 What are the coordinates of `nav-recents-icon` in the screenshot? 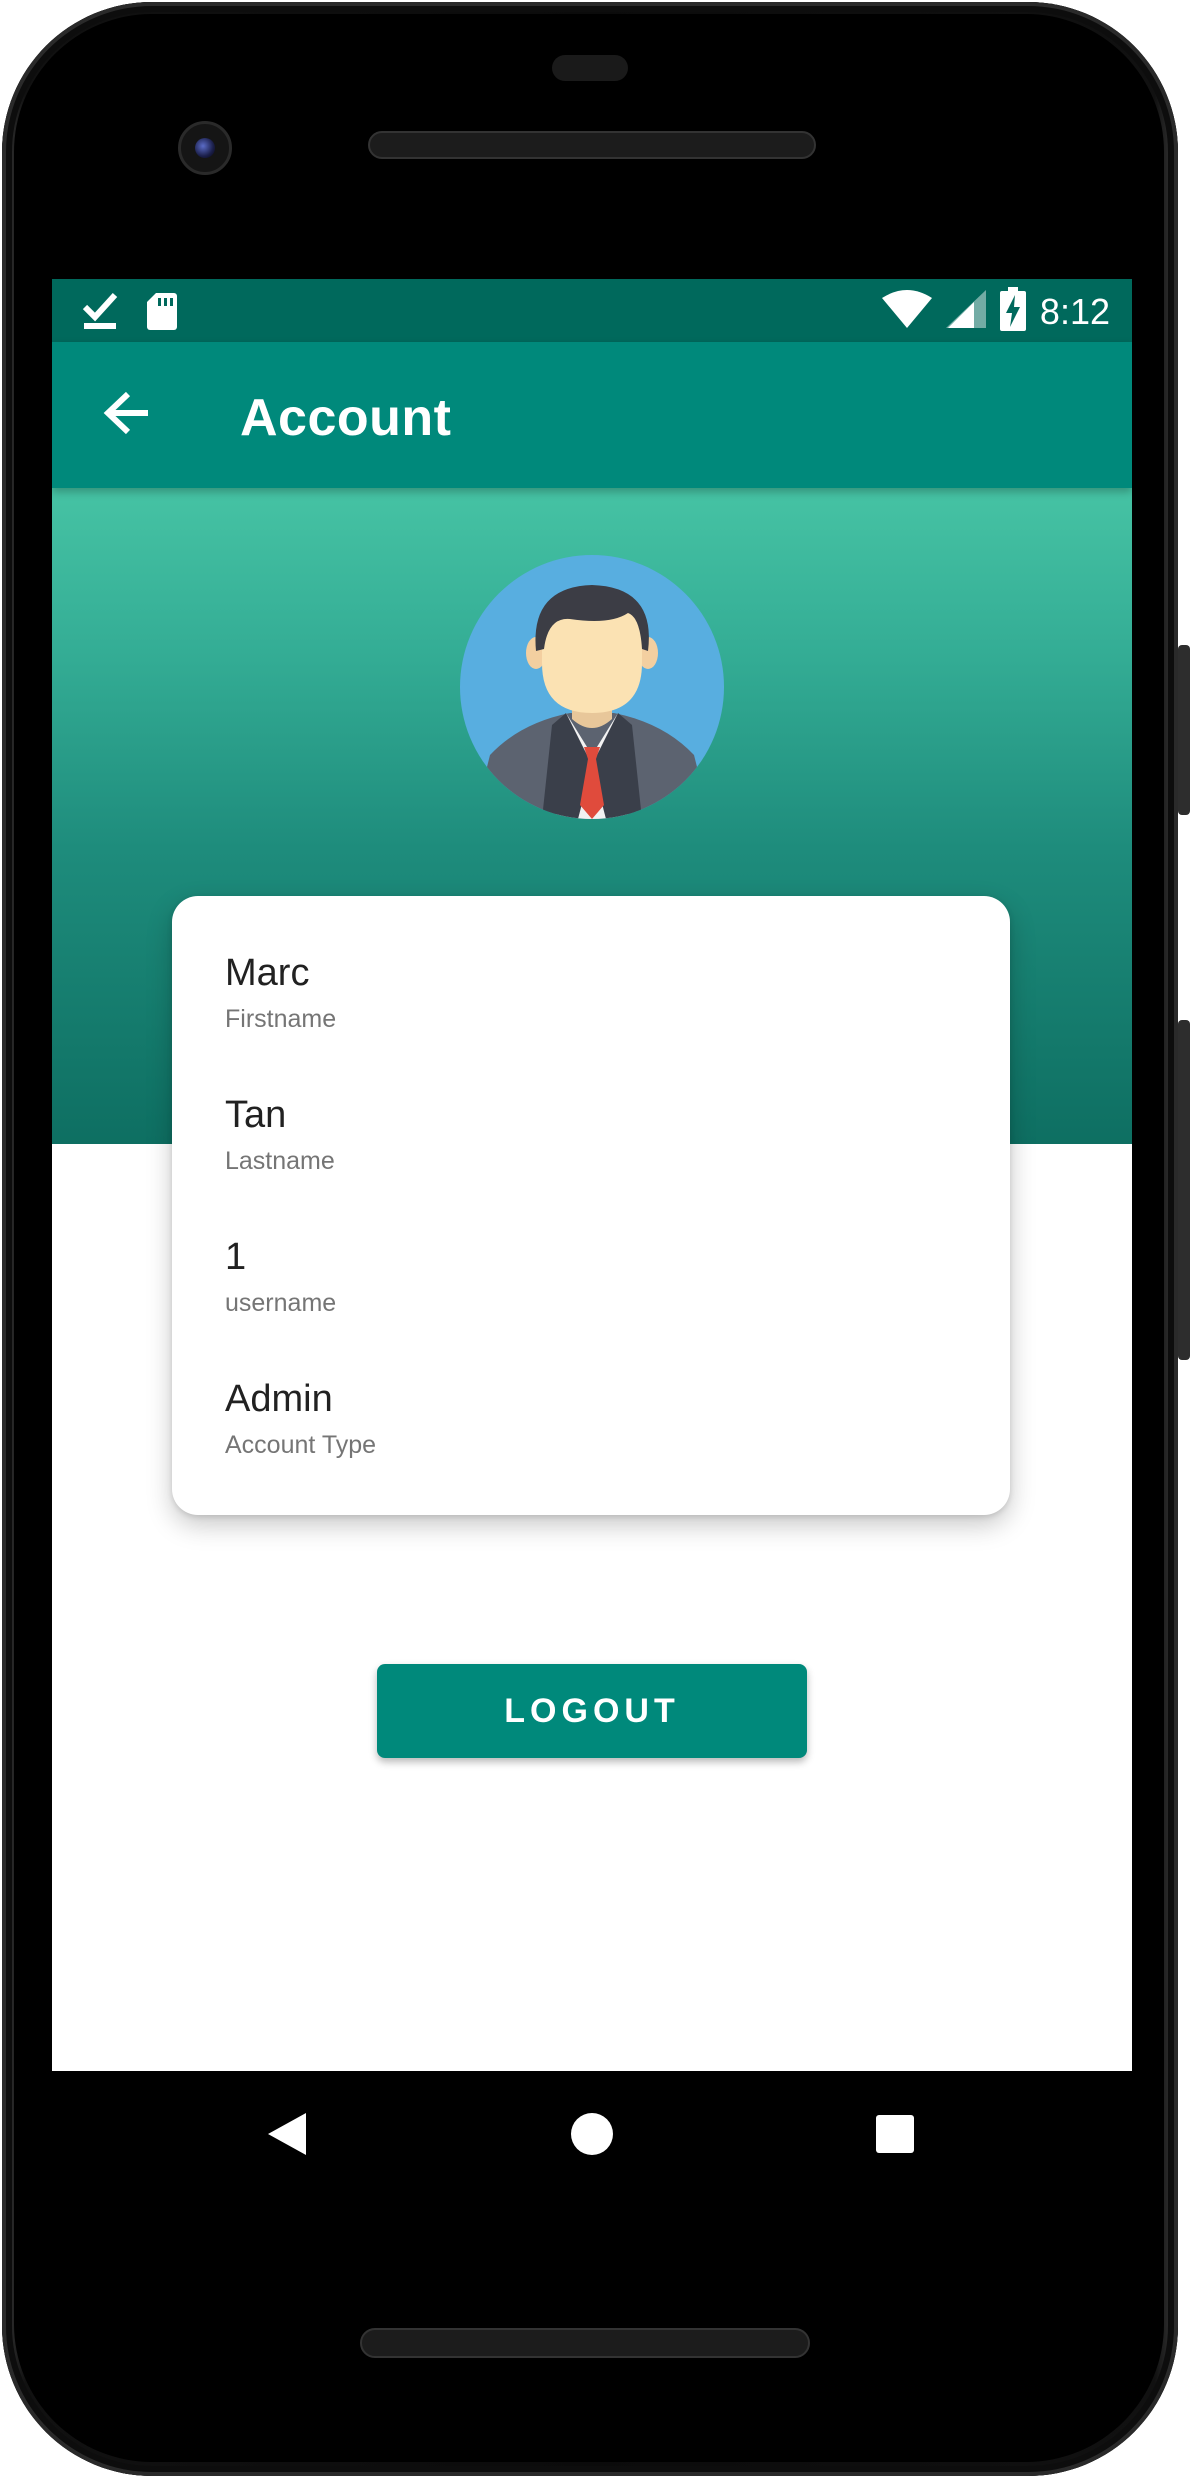 It's located at (895, 2136).